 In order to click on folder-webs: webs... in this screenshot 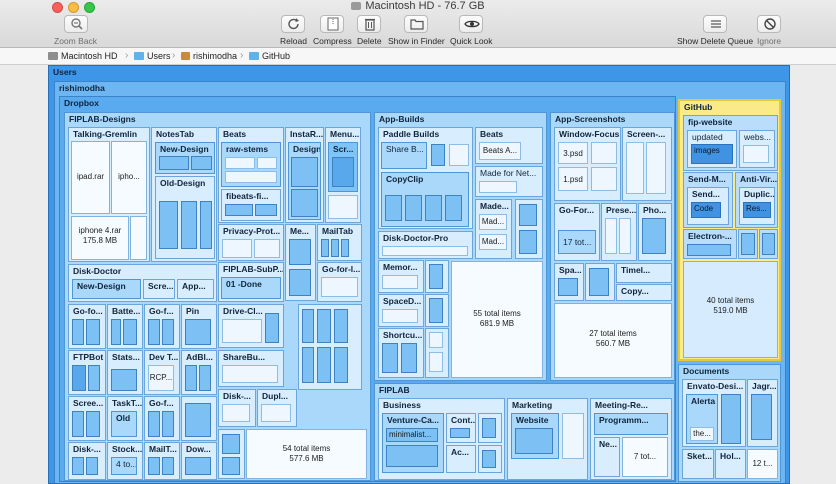, I will do `click(757, 149)`.